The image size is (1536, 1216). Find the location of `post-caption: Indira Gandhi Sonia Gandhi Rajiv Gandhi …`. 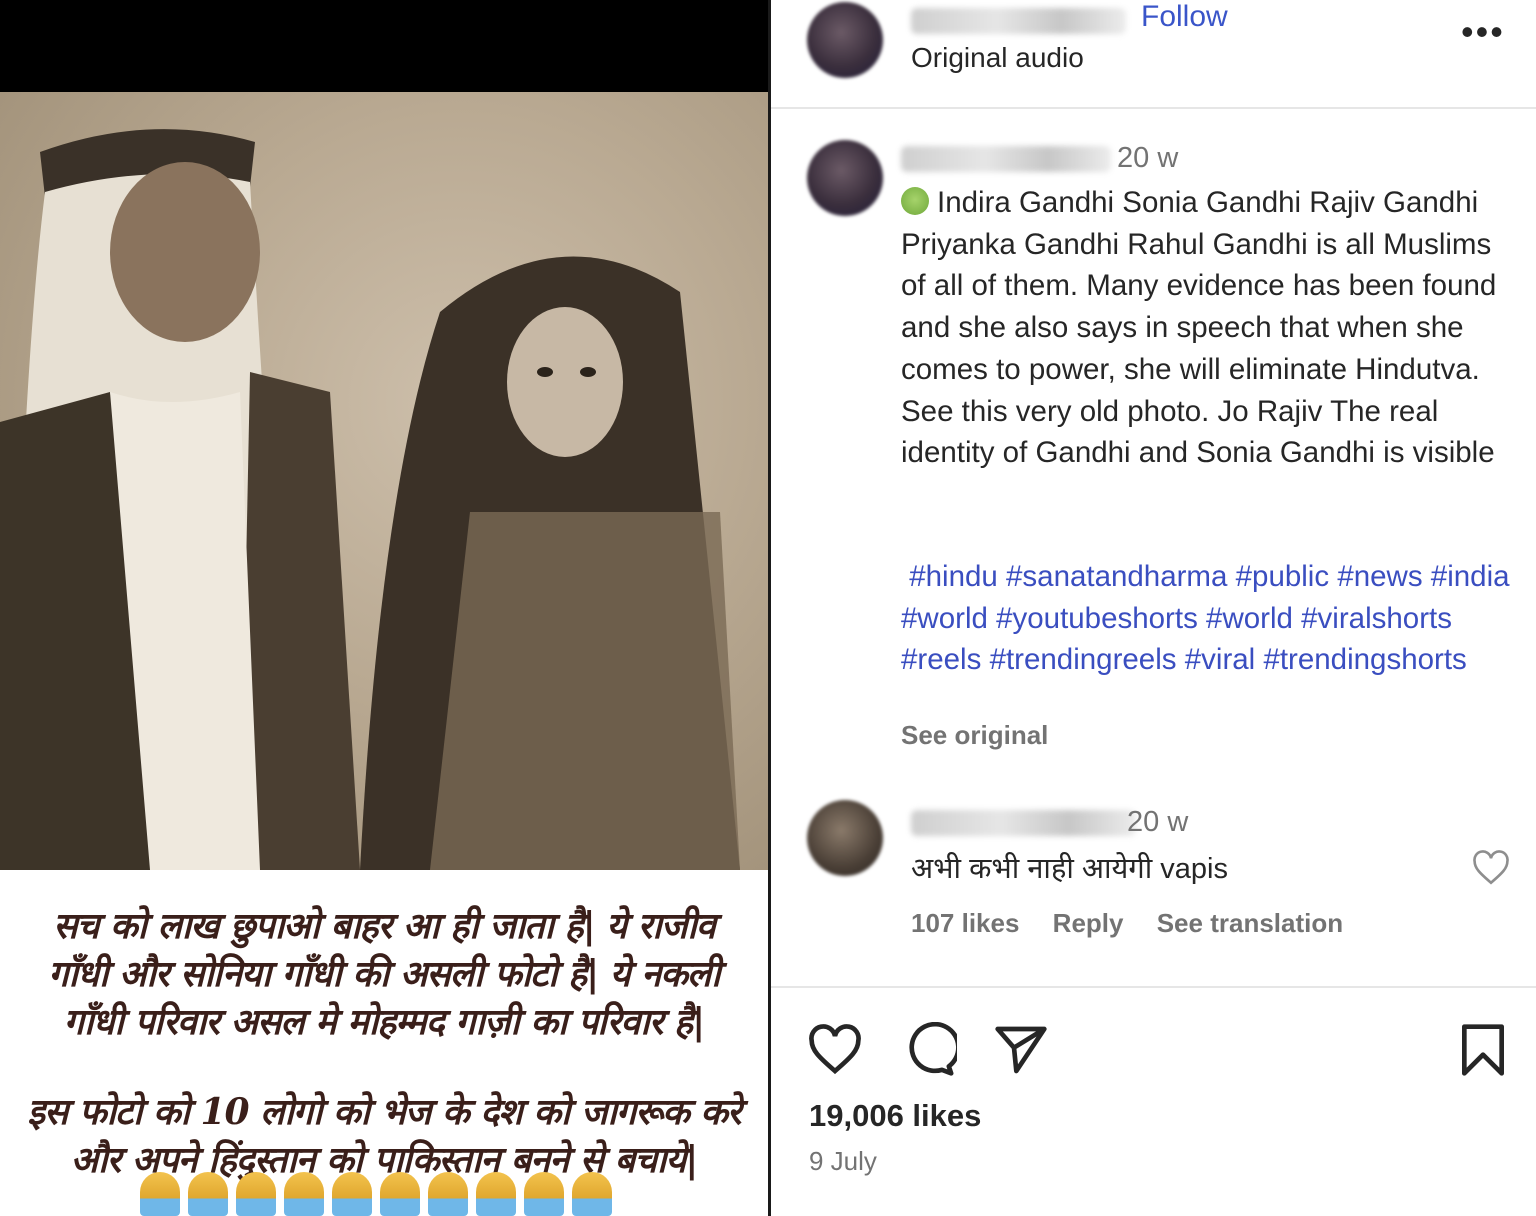

post-caption: Indira Gandhi Sonia Gandhi Rajiv Gandhi … is located at coordinates (1208, 328).